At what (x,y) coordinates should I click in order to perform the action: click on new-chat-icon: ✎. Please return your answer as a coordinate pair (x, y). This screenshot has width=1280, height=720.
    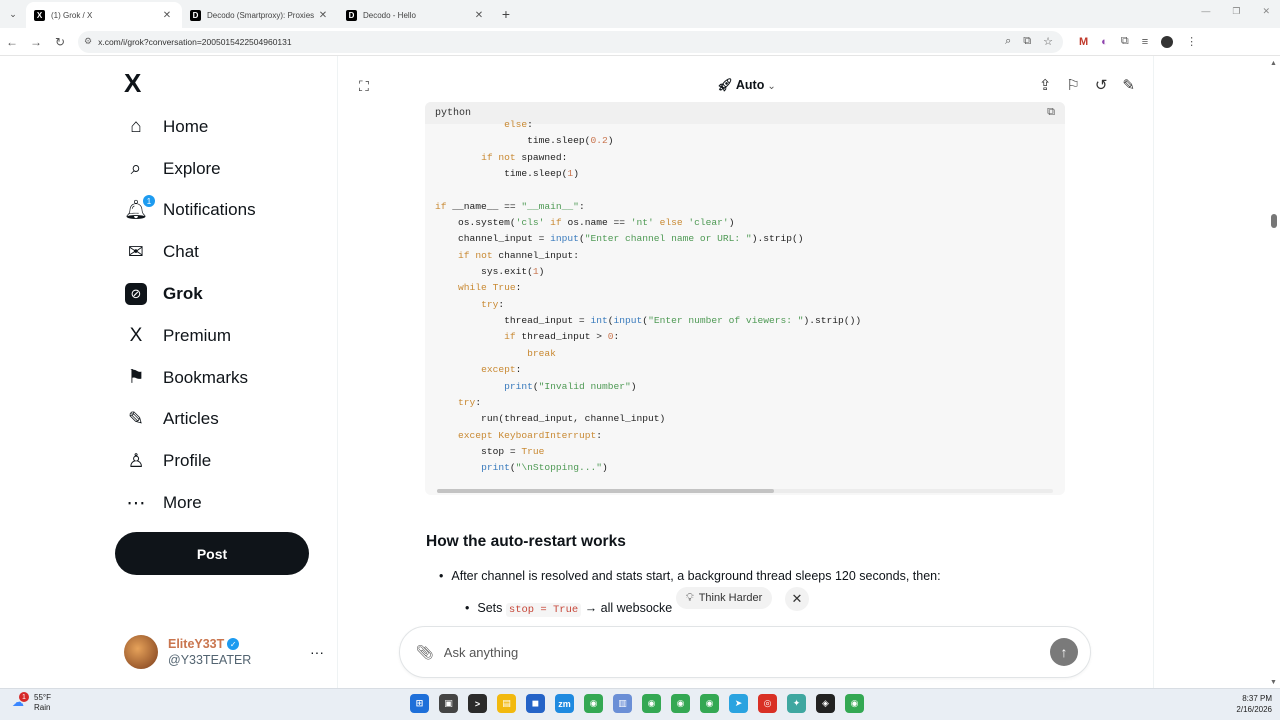
    Looking at the image, I should click on (1128, 85).